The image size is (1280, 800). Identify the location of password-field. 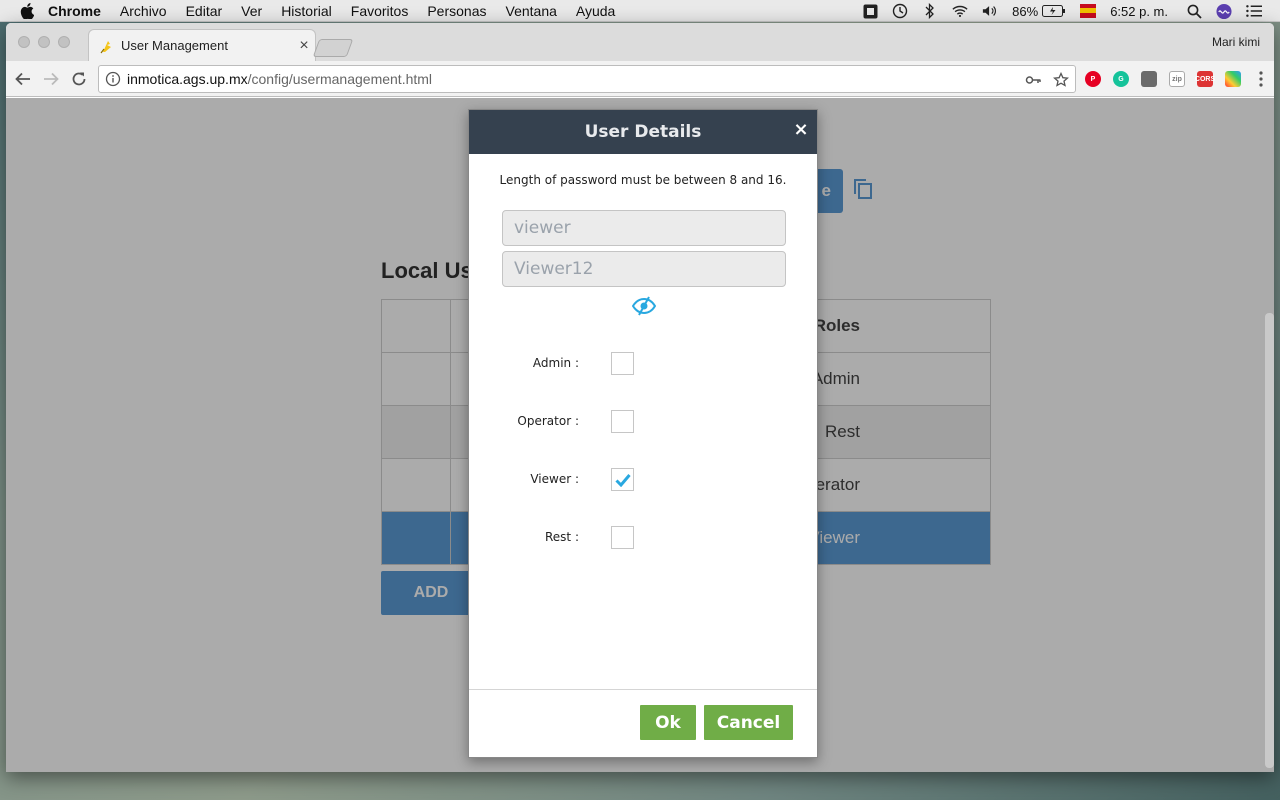
(644, 269).